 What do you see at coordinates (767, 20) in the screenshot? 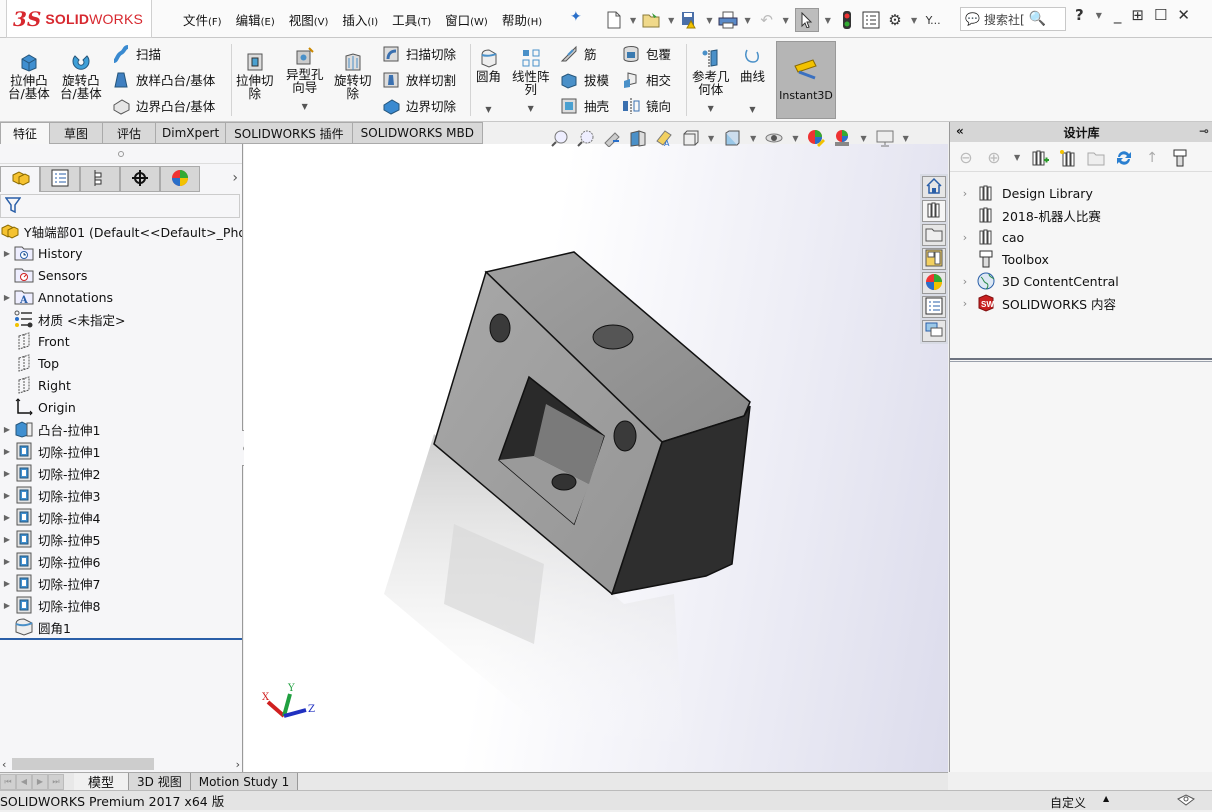
I see `undo-icon: ↶` at bounding box center [767, 20].